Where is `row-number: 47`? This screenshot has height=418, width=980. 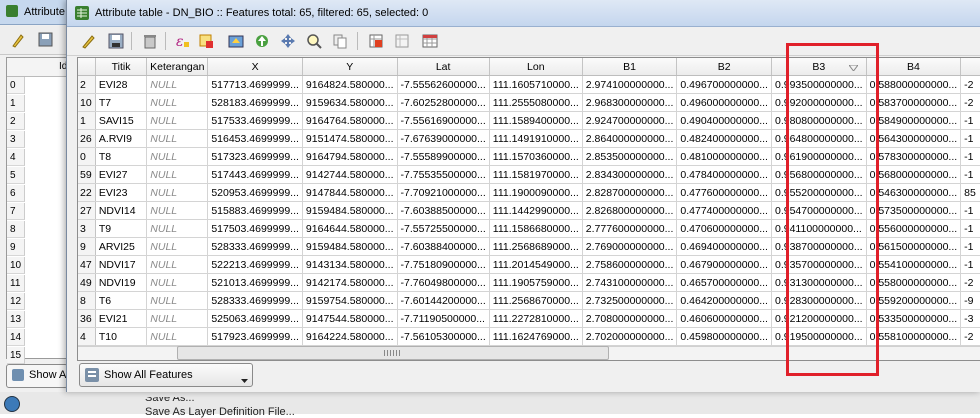 row-number: 47 is located at coordinates (87, 264).